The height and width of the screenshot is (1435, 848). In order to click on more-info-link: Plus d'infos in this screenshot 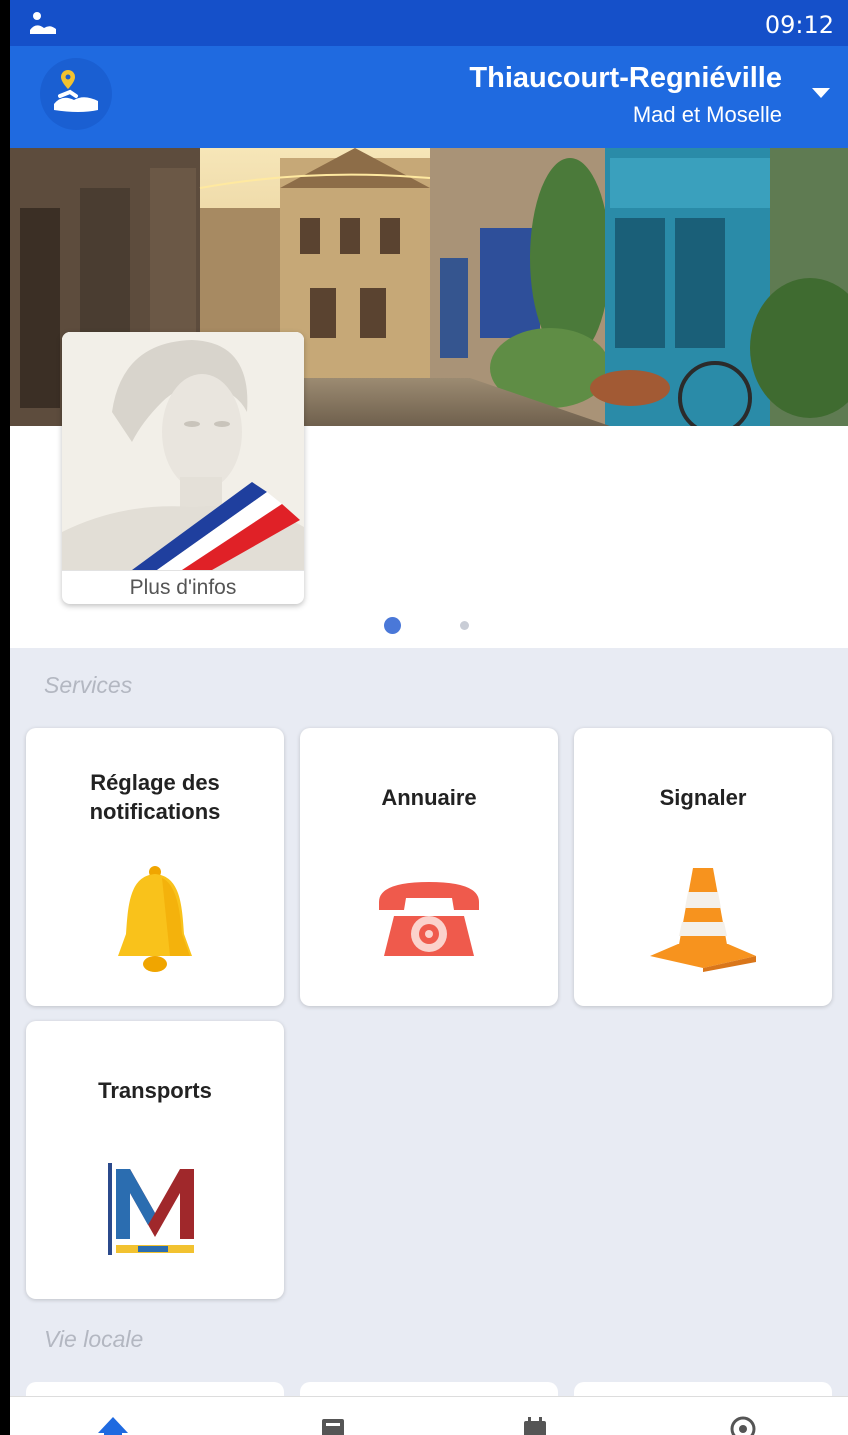, I will do `click(183, 587)`.